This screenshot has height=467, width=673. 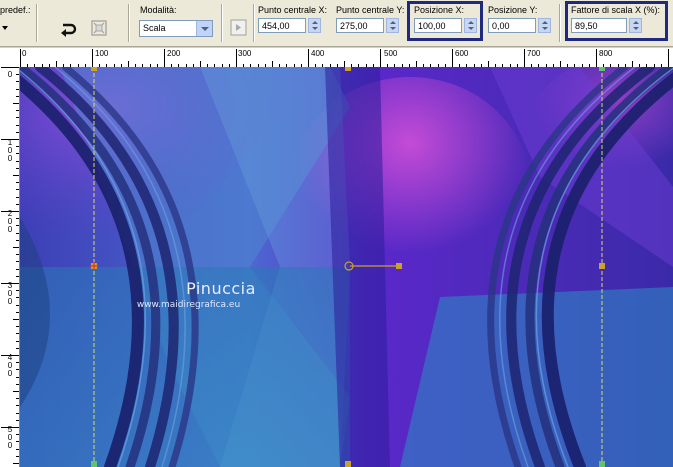 What do you see at coordinates (158, 10) in the screenshot?
I see `mode-label: Modalità:` at bounding box center [158, 10].